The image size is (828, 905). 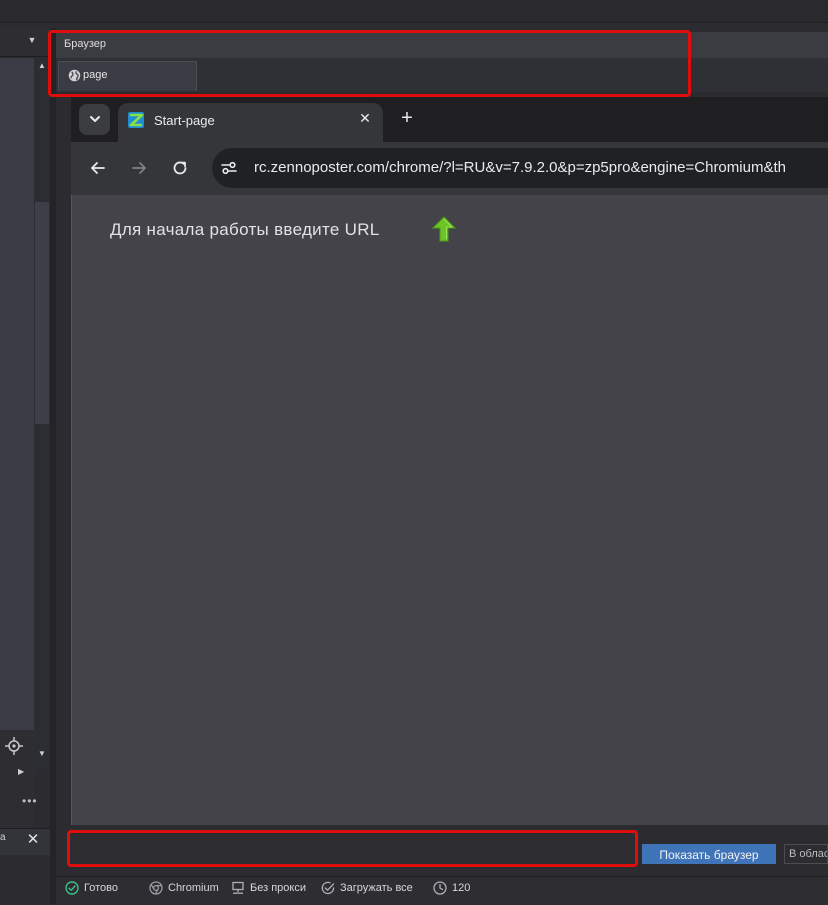 What do you see at coordinates (32, 40) in the screenshot?
I see `panel-dropdown-arrow-icon: ▼` at bounding box center [32, 40].